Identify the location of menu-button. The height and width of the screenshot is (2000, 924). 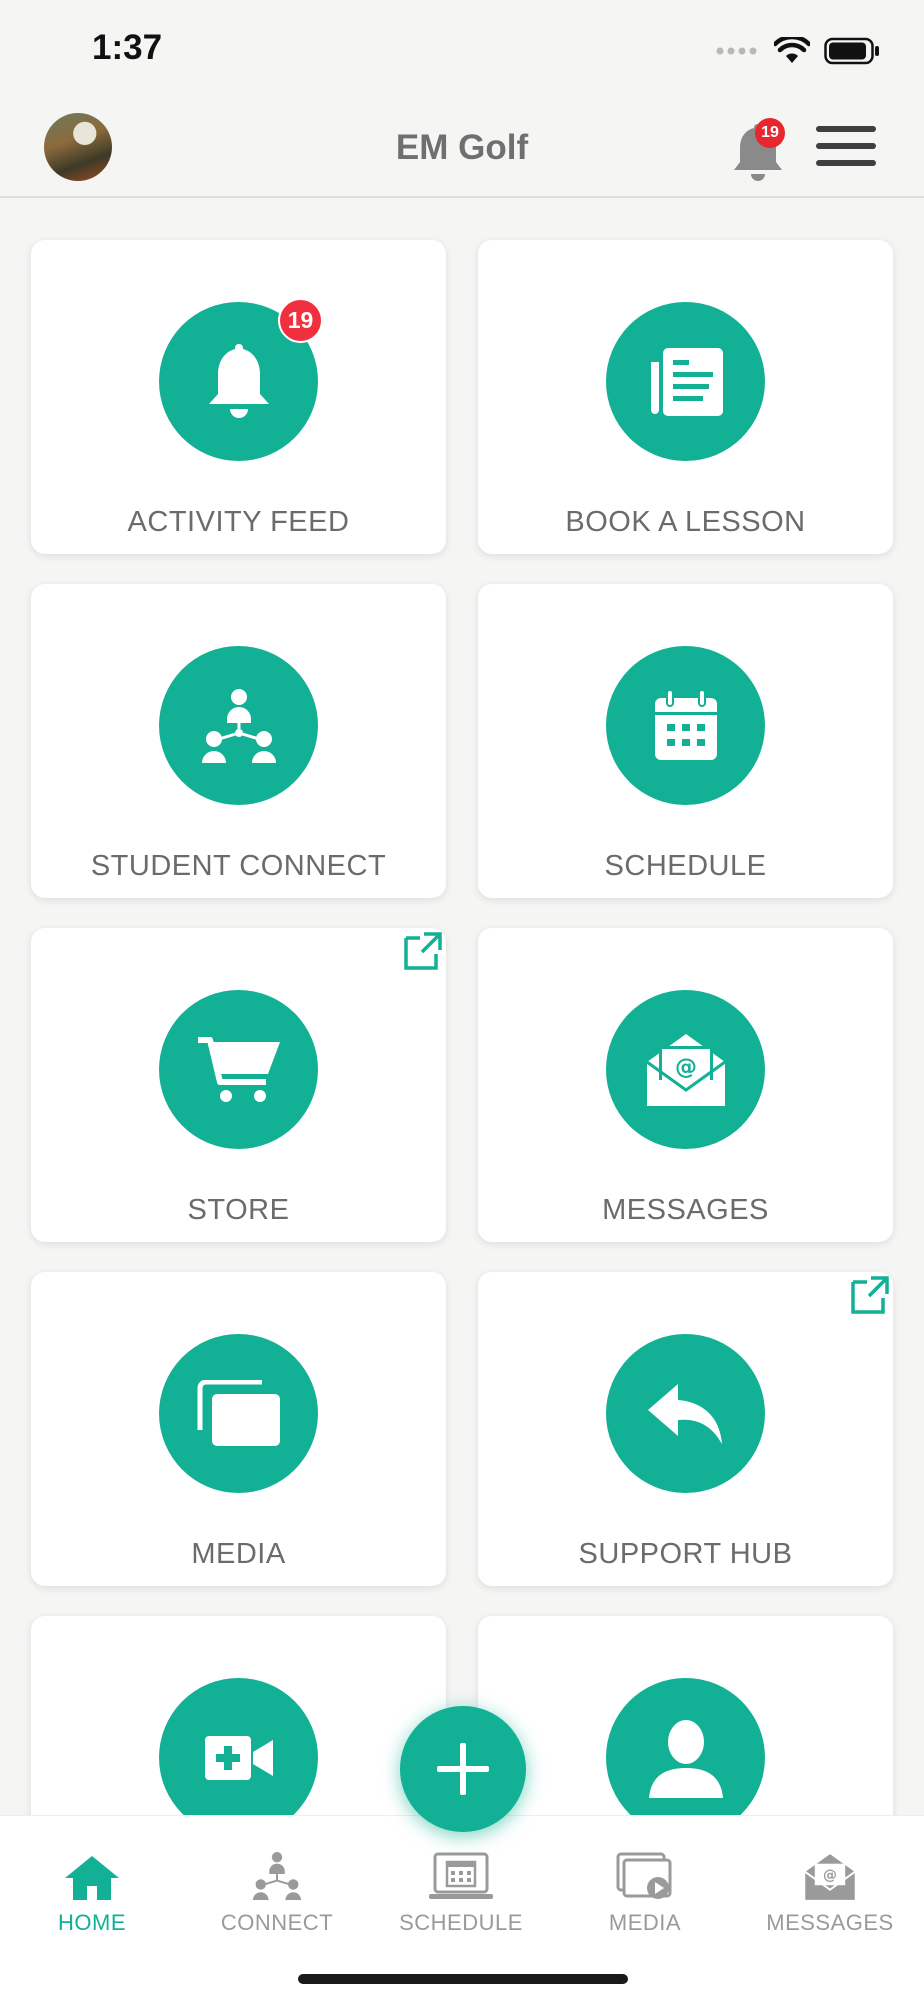
(846, 148).